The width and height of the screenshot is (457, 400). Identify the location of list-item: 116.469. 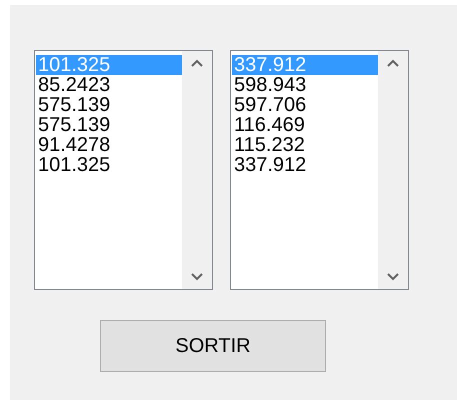
(305, 125).